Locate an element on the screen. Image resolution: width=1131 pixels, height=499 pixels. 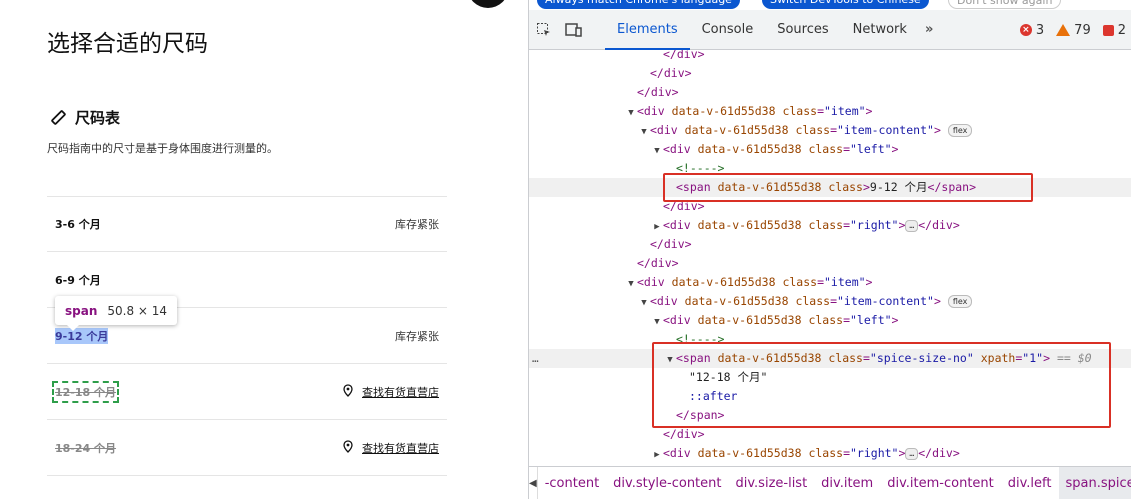
size-label-sold-out: 18-24 个月 is located at coordinates (86, 448).